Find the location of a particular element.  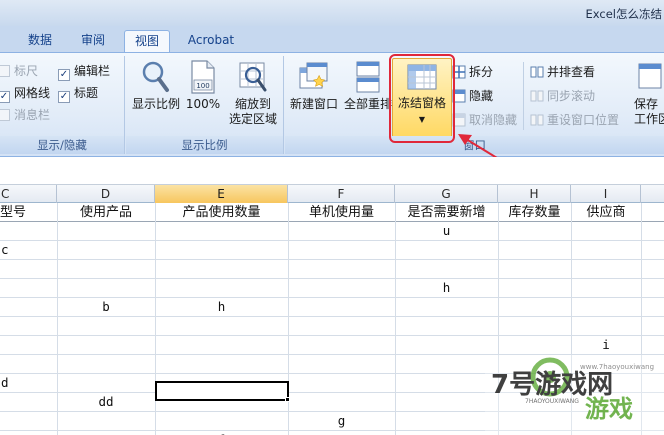

save-workspace-button: 保存 工作区 is located at coordinates (649, 93).